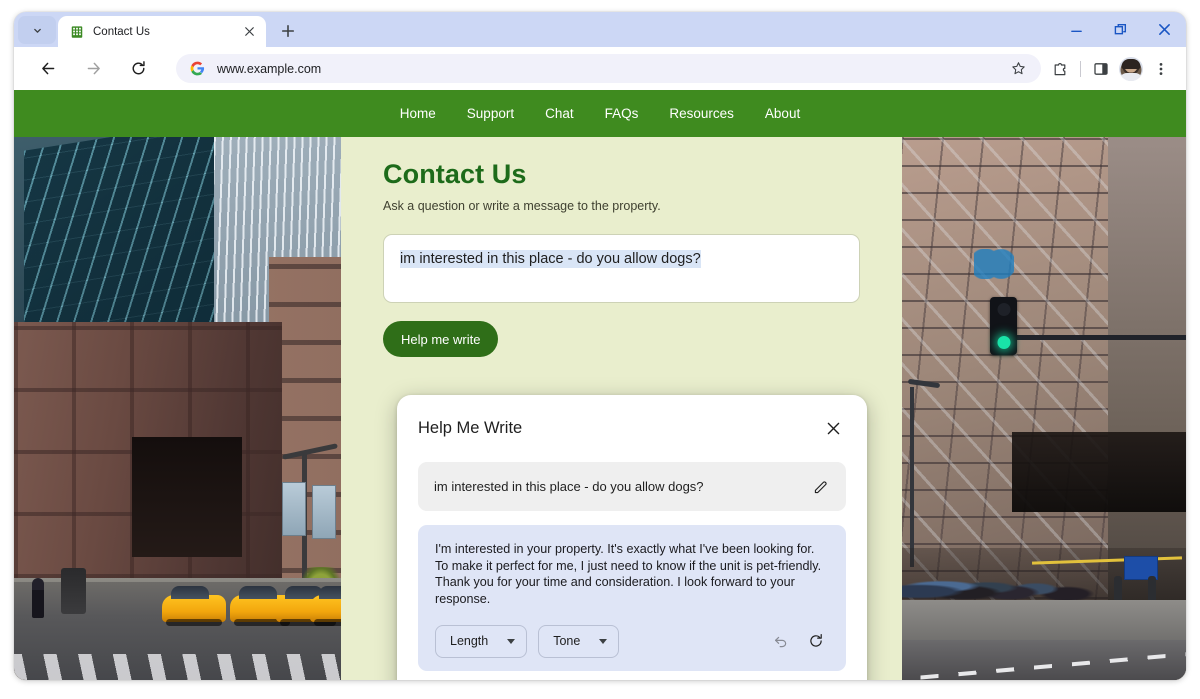 Image resolution: width=1200 pixels, height=699 pixels. What do you see at coordinates (632, 428) in the screenshot?
I see `dialog-header: Help Me Write` at bounding box center [632, 428].